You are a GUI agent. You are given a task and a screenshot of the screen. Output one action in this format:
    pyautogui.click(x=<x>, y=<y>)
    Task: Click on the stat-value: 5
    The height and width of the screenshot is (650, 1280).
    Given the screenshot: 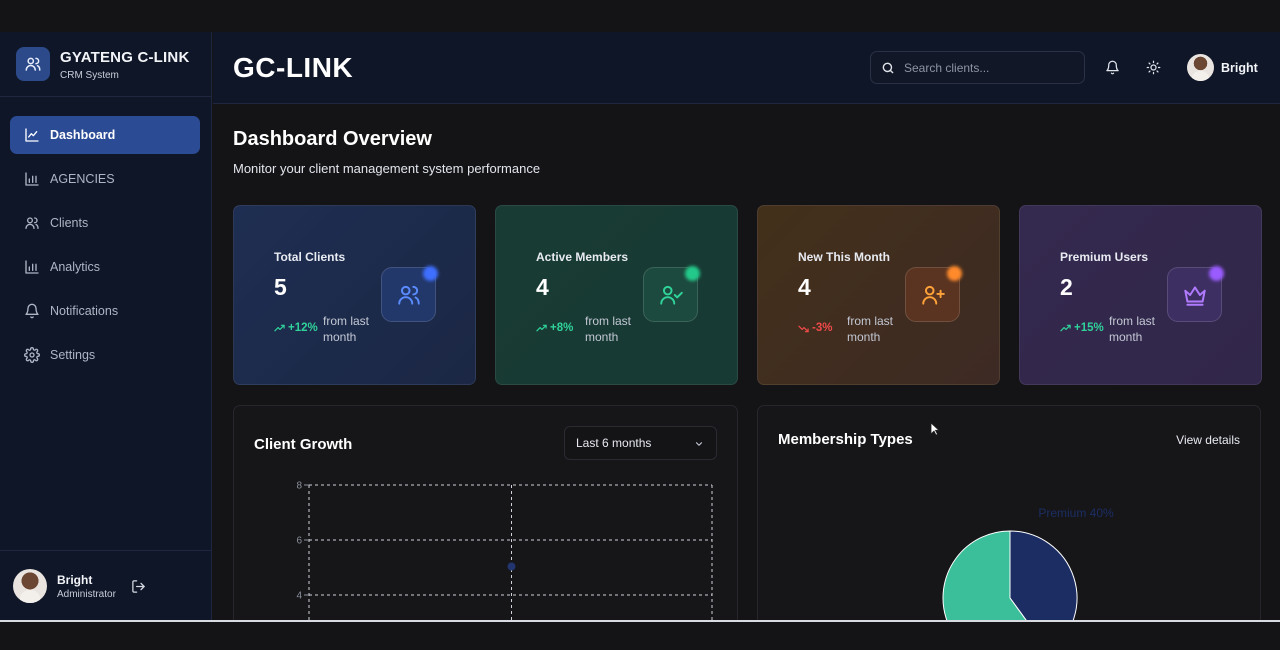 What is the action you would take?
    pyautogui.click(x=280, y=287)
    